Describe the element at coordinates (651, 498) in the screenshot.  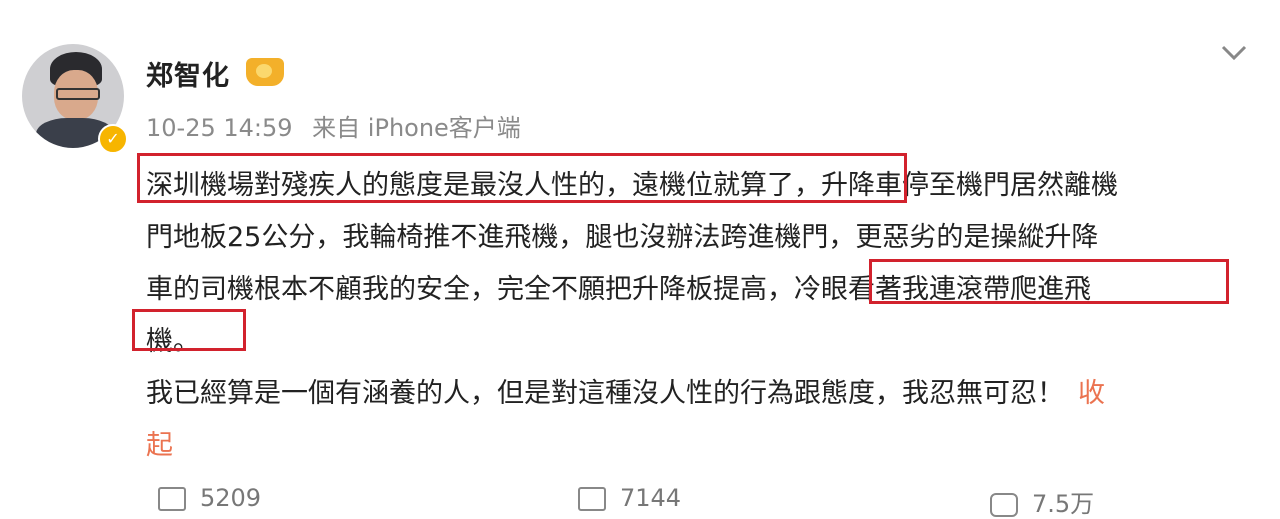
I see `comment-count: 7144` at that location.